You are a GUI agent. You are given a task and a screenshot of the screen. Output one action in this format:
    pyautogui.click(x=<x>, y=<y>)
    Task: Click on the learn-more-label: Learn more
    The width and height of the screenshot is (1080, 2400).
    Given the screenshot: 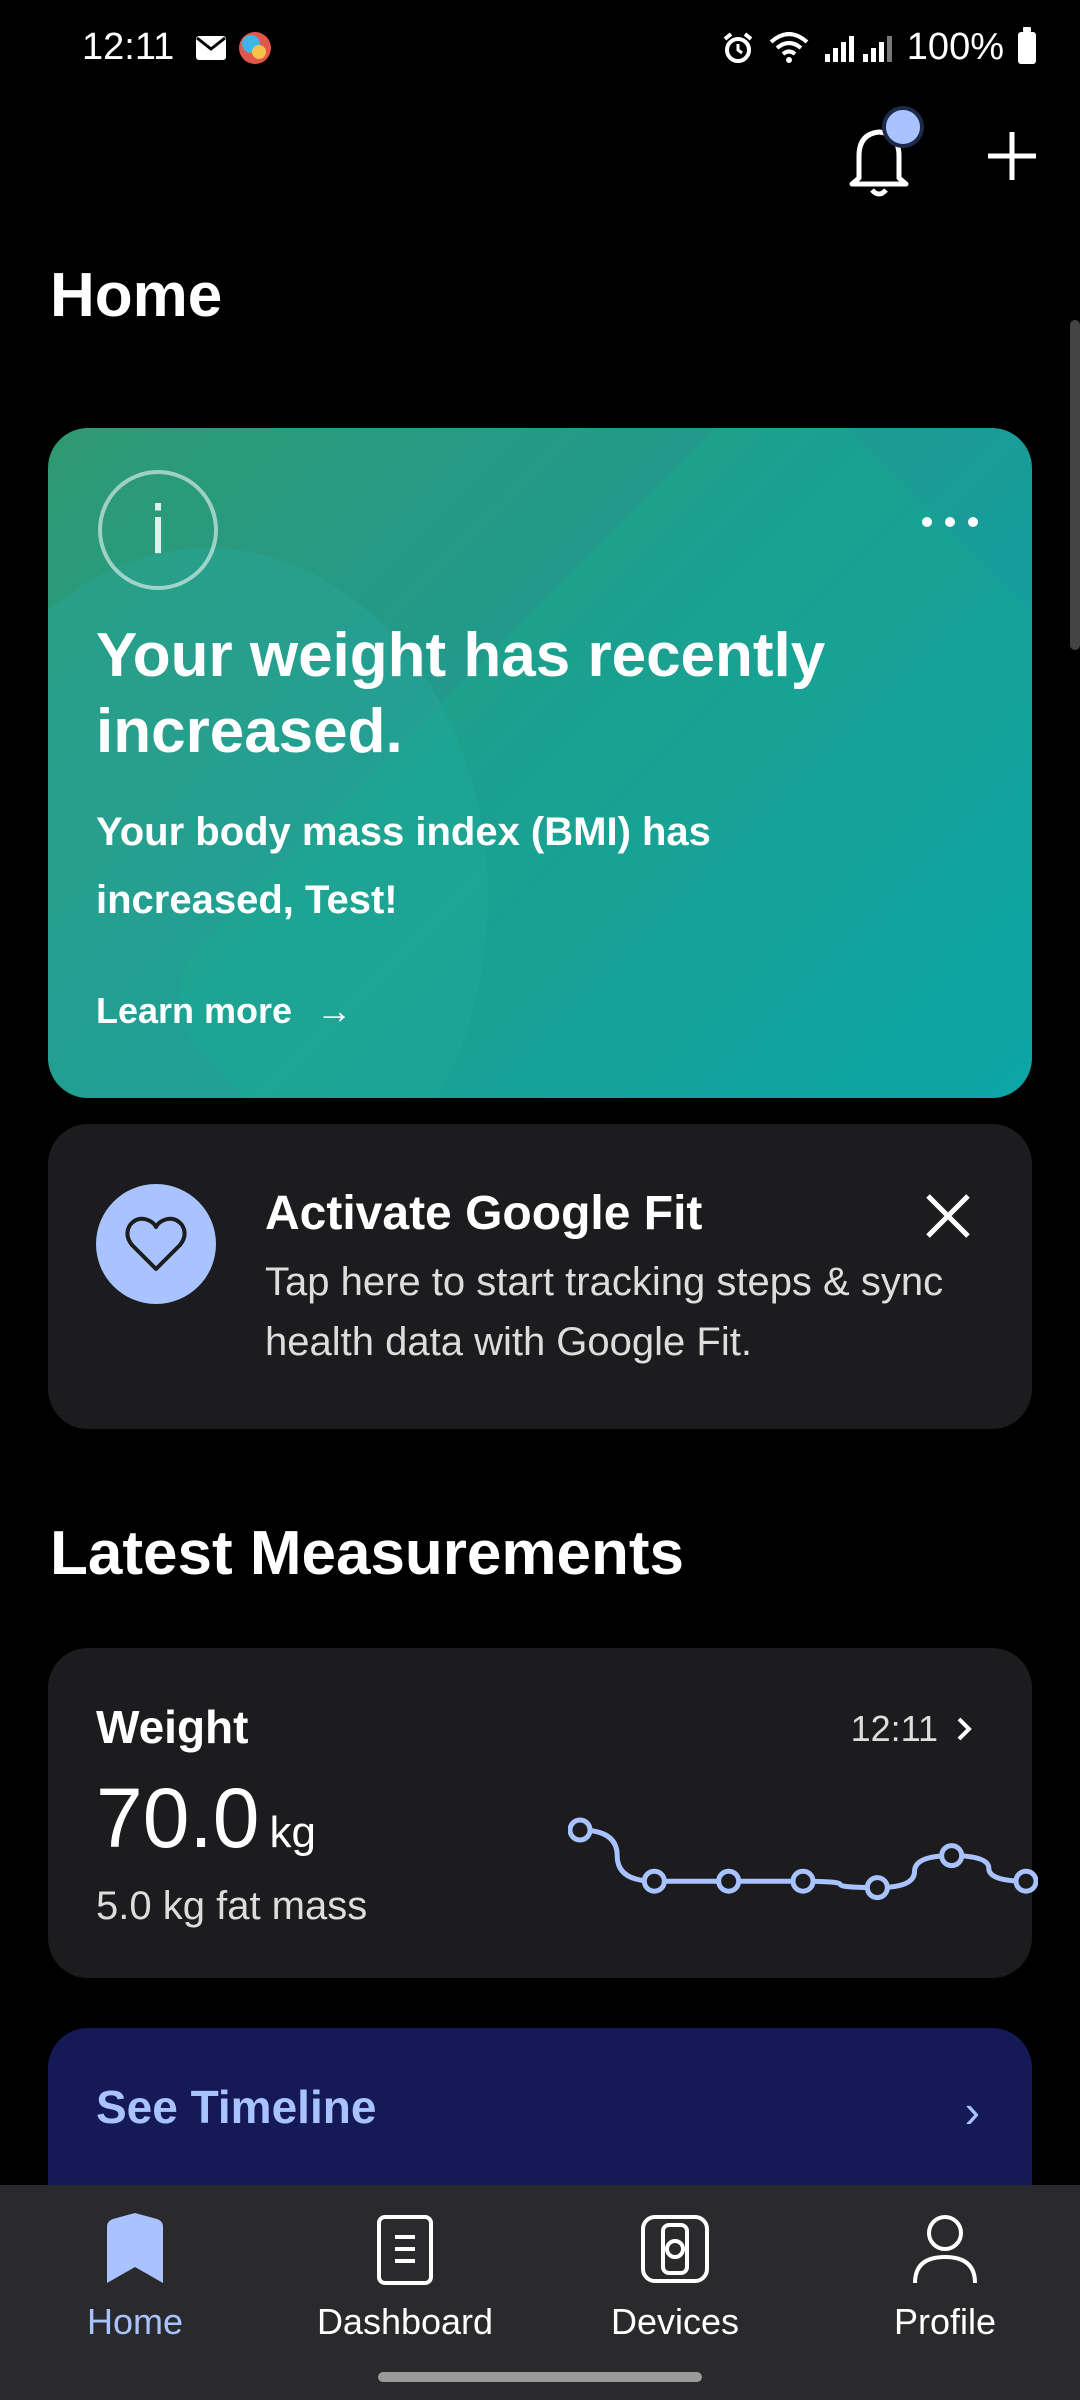 What is the action you would take?
    pyautogui.click(x=194, y=1010)
    